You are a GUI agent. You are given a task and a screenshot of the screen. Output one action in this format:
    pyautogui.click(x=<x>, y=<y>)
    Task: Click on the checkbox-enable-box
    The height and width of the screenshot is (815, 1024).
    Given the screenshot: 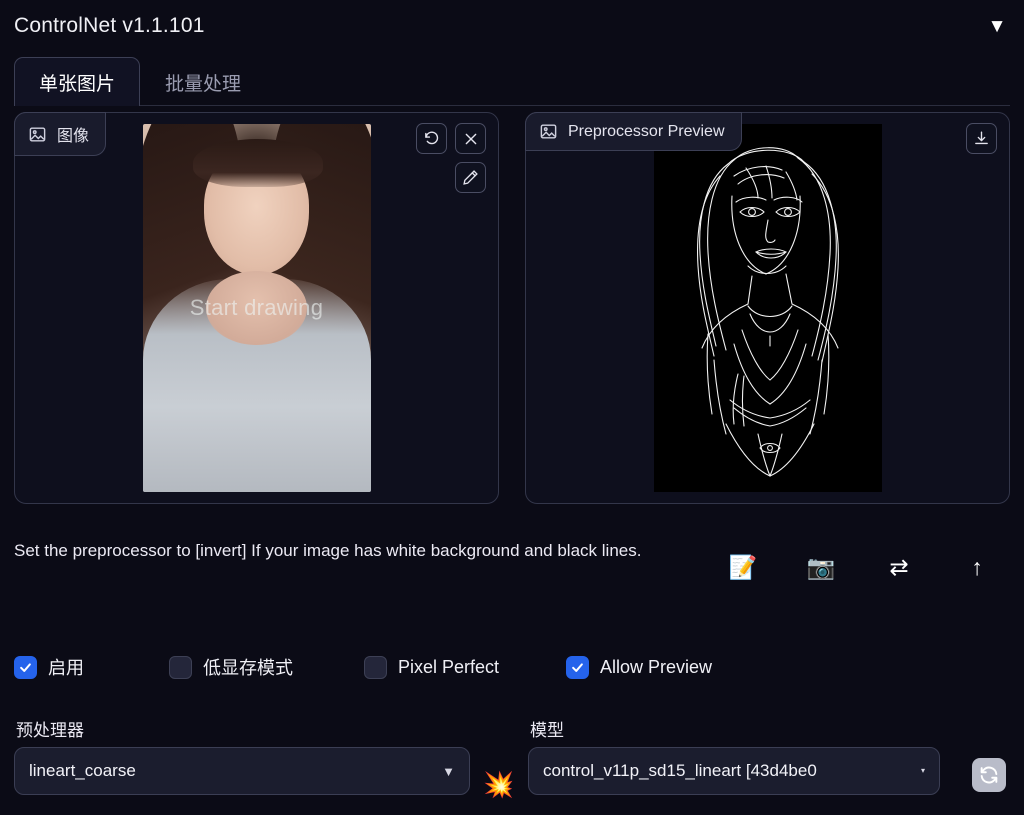 What is the action you would take?
    pyautogui.click(x=25, y=667)
    